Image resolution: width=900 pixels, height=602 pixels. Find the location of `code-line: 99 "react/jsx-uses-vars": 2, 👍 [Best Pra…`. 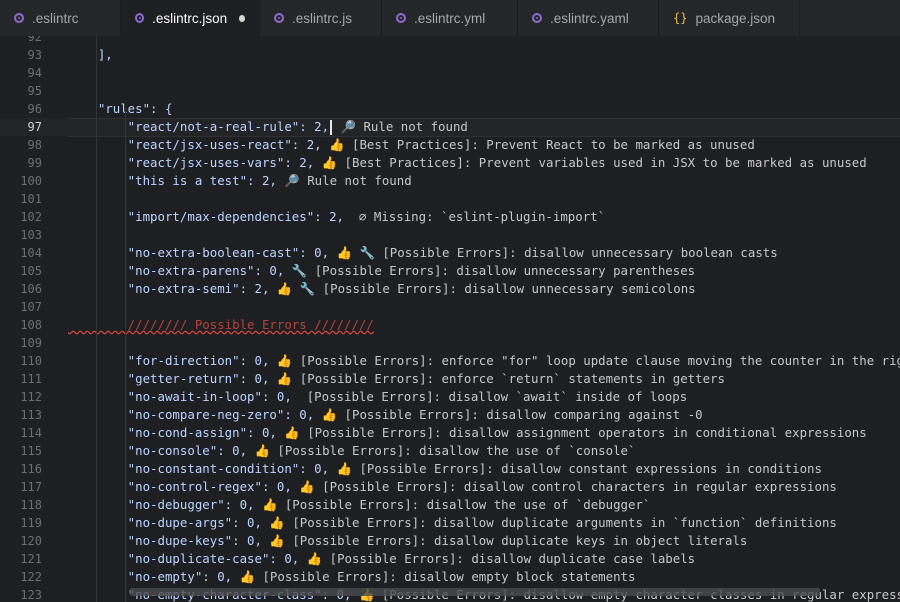

code-line: 99 "react/jsx-uses-vars": 2, 👍 [Best Pra… is located at coordinates (450, 163).